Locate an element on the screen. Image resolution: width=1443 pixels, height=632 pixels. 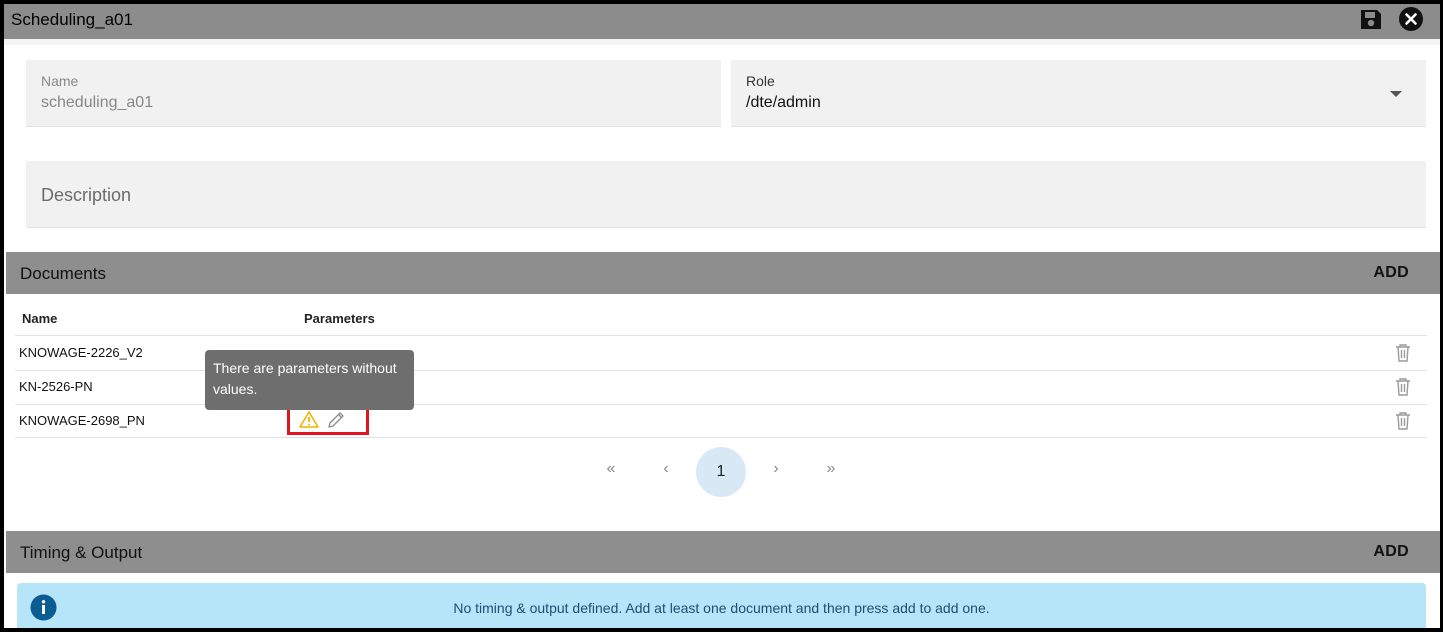
close-icon is located at coordinates (1411, 19).